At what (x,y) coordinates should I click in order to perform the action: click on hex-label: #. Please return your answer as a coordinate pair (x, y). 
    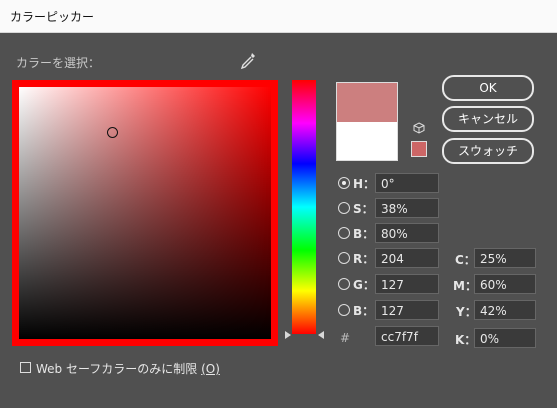
    Looking at the image, I should click on (345, 338).